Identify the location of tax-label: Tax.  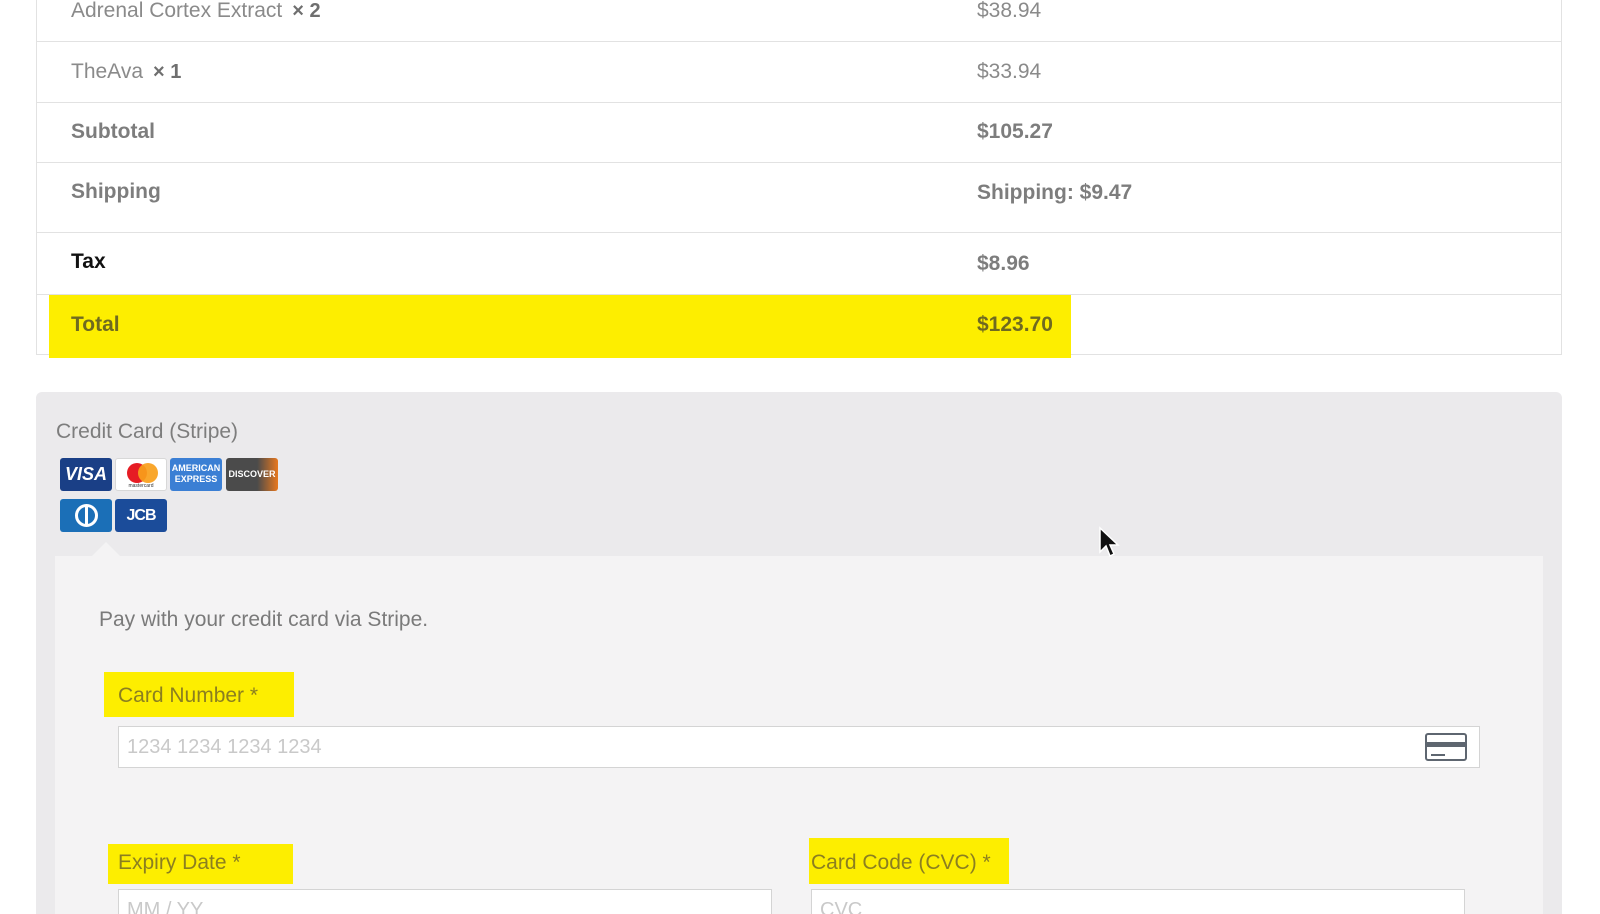
(88, 261).